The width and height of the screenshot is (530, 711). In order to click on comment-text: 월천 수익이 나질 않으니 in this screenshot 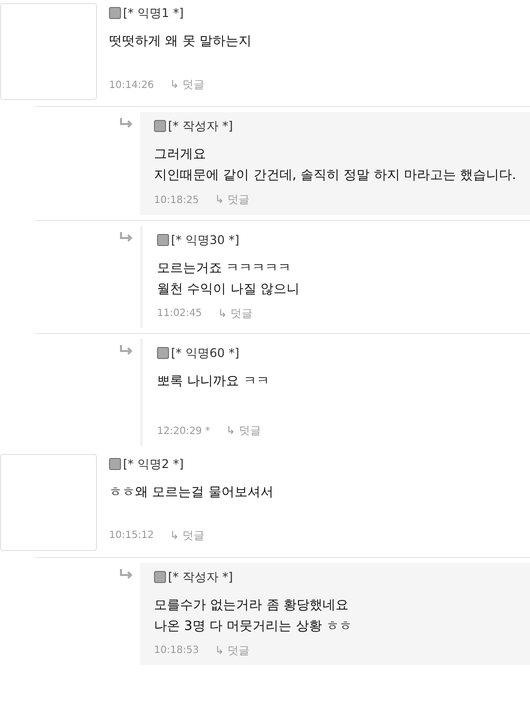, I will do `click(228, 289)`.